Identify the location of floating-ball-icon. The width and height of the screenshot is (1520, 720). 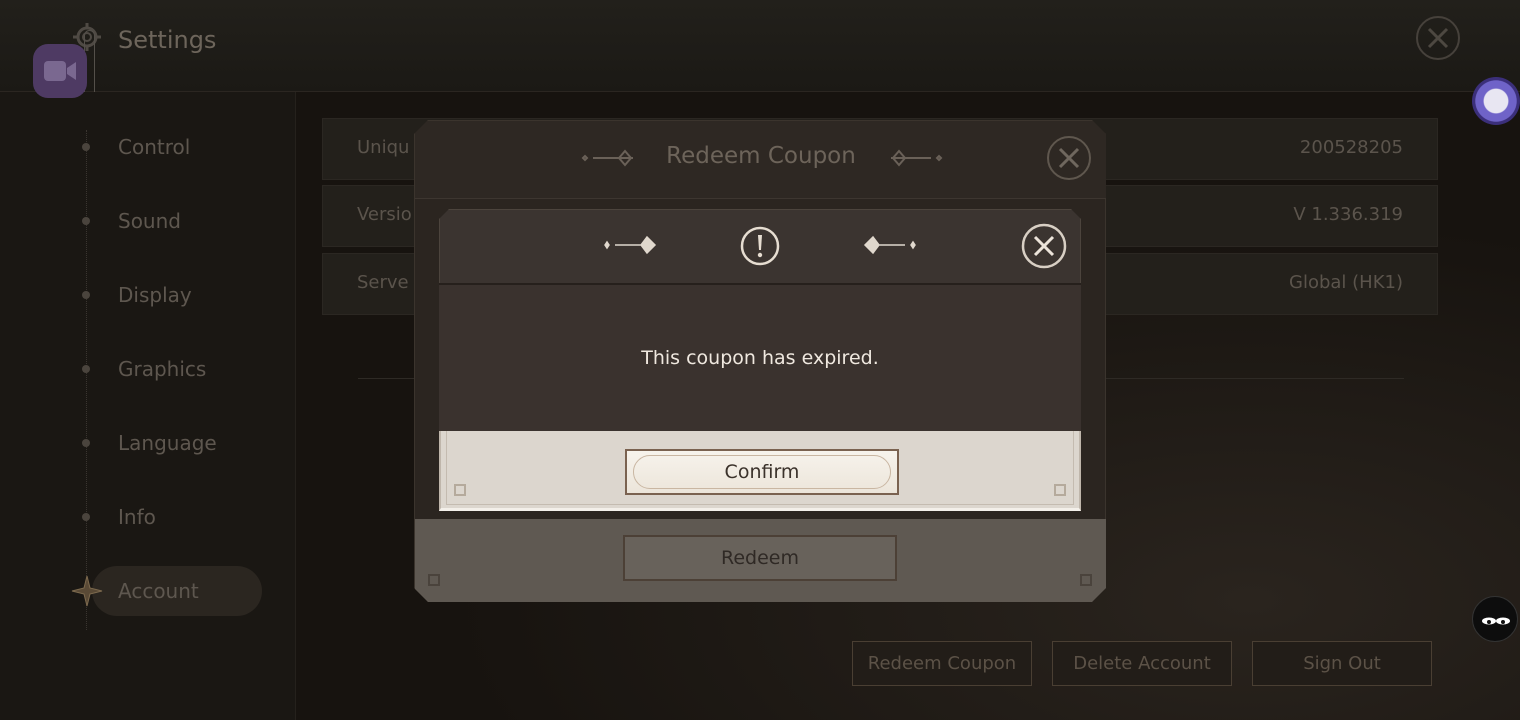
(1496, 101).